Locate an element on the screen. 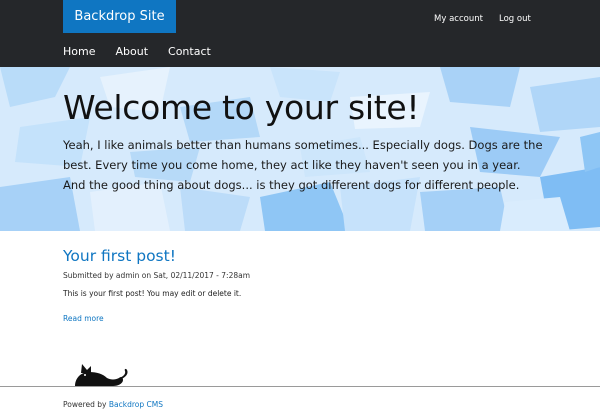 This screenshot has width=600, height=416. site-footer: Powered by Backdrop CMS is located at coordinates (113, 404).